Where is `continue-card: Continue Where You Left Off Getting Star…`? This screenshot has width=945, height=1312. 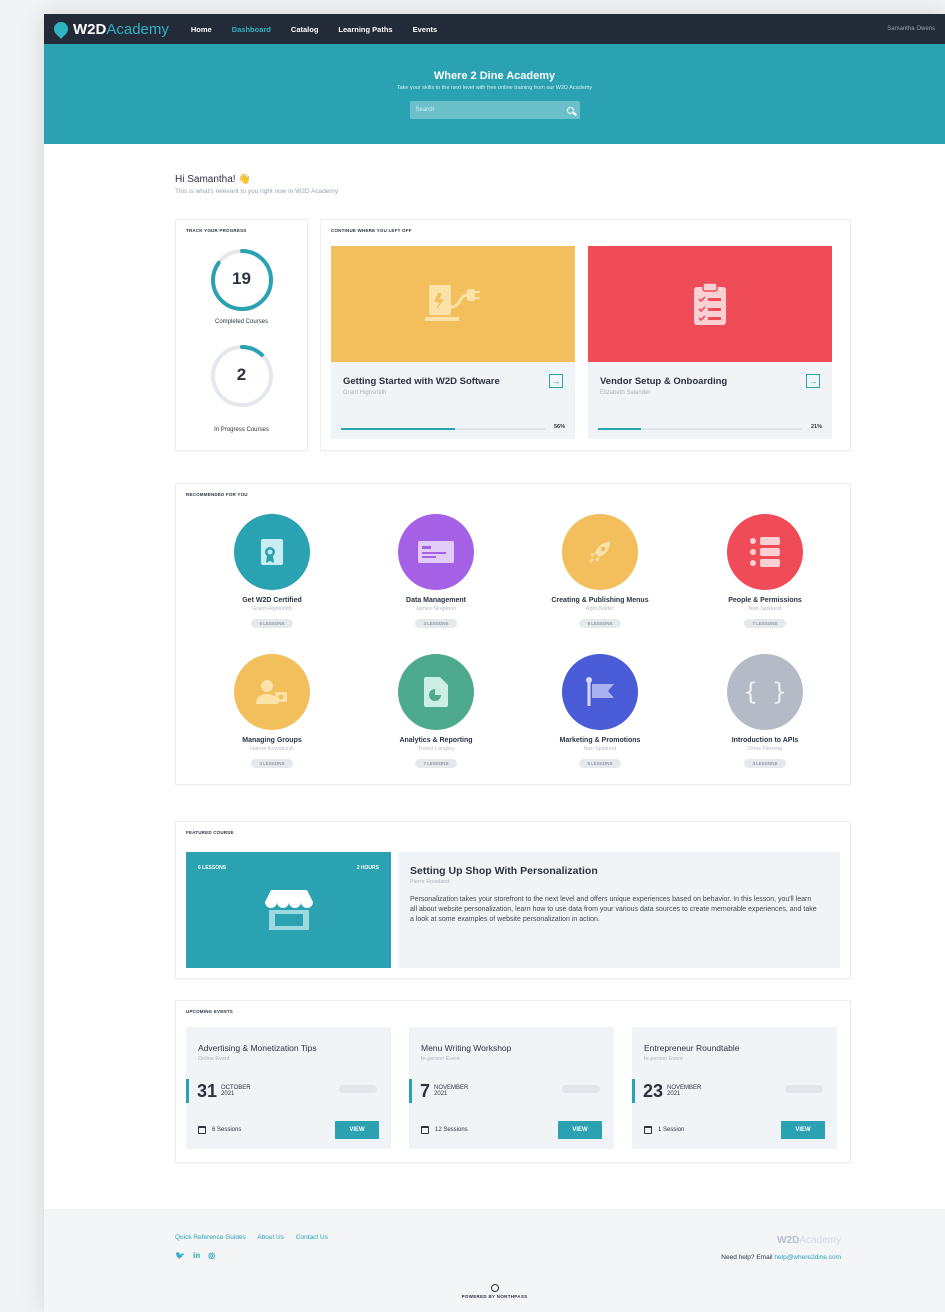 continue-card: Continue Where You Left Off Getting Star… is located at coordinates (585, 335).